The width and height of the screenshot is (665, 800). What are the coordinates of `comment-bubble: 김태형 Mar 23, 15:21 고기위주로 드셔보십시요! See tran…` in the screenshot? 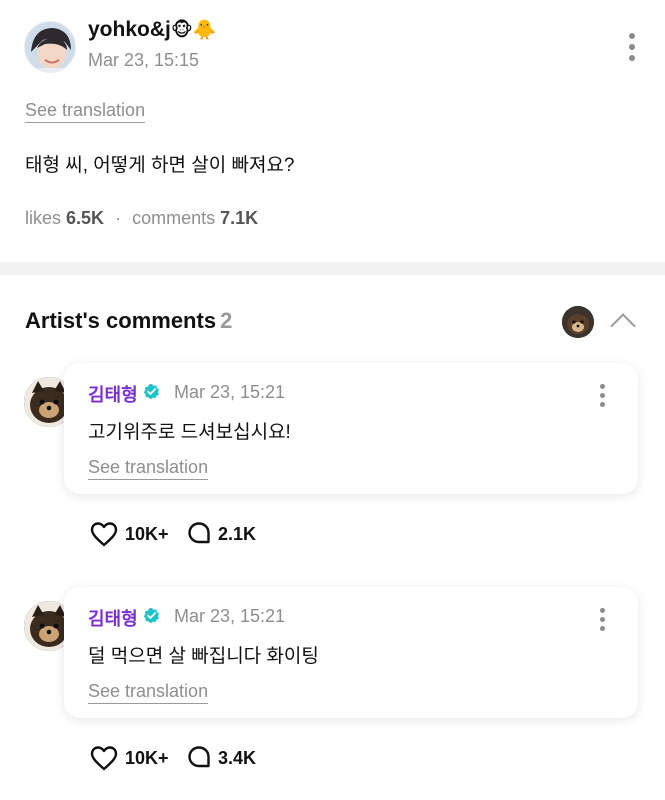 It's located at (351, 428).